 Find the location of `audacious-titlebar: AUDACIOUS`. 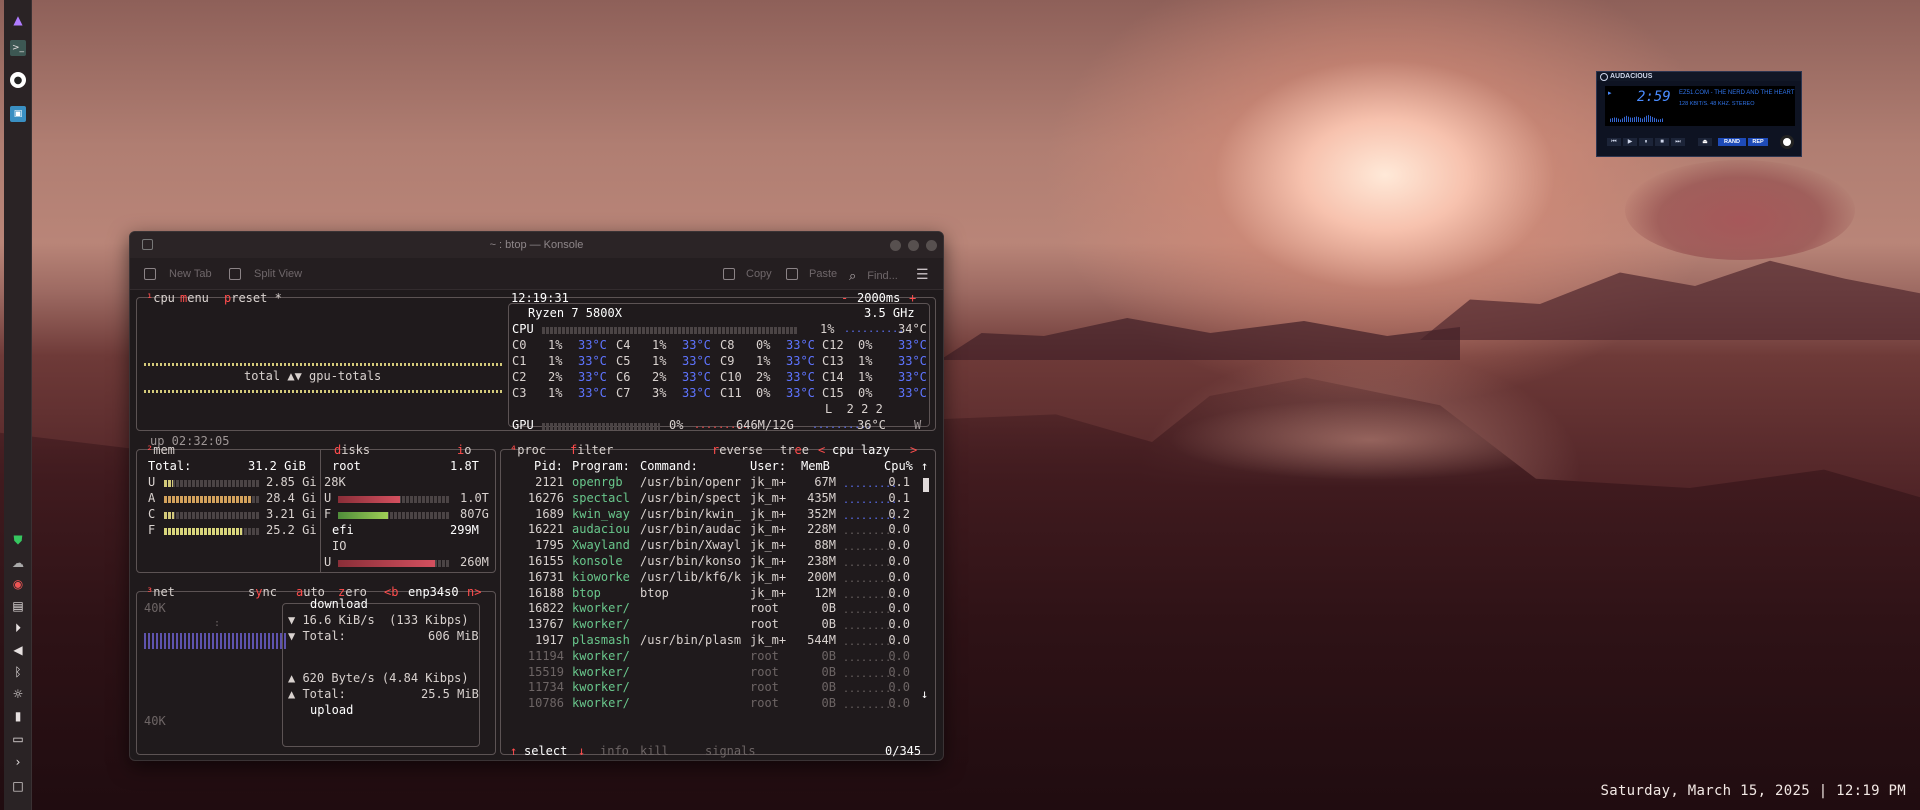

audacious-titlebar: AUDACIOUS is located at coordinates (1699, 76).